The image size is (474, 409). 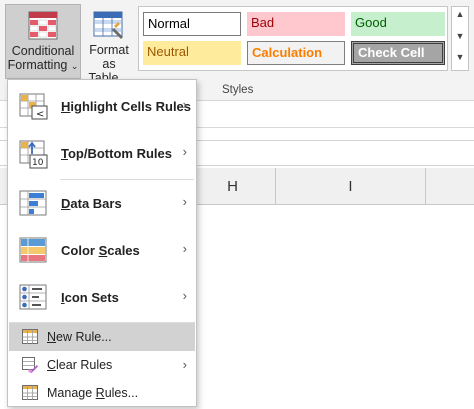 I want to click on new-rule-icon, so click(x=30, y=336).